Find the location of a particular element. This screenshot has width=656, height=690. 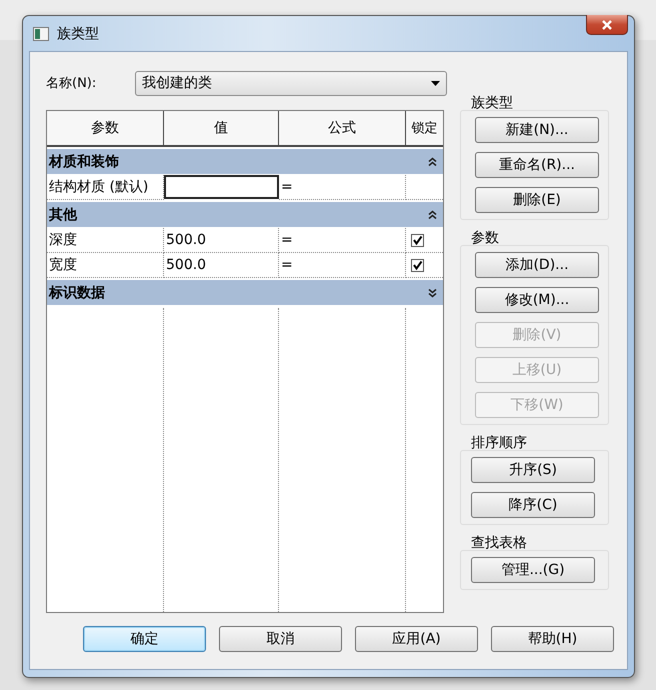

value-field is located at coordinates (221, 187).